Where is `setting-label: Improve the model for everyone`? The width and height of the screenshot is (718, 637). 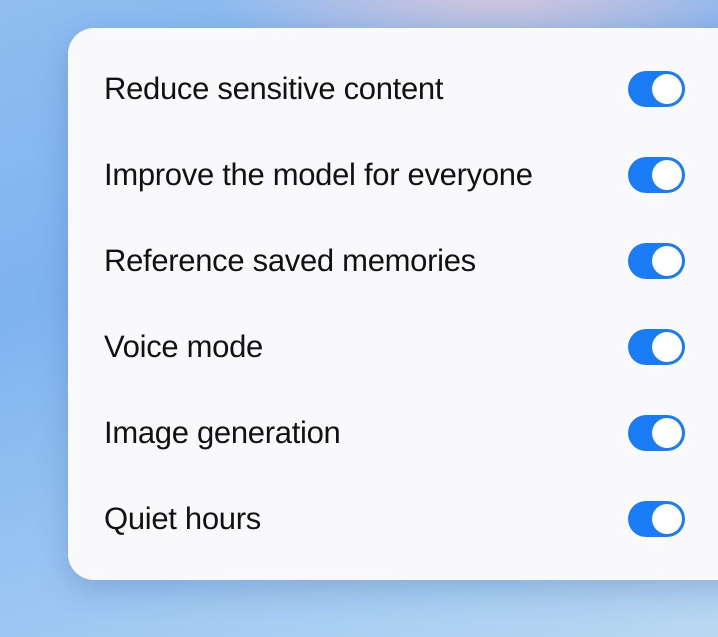
setting-label: Improve the model for everyone is located at coordinates (318, 175).